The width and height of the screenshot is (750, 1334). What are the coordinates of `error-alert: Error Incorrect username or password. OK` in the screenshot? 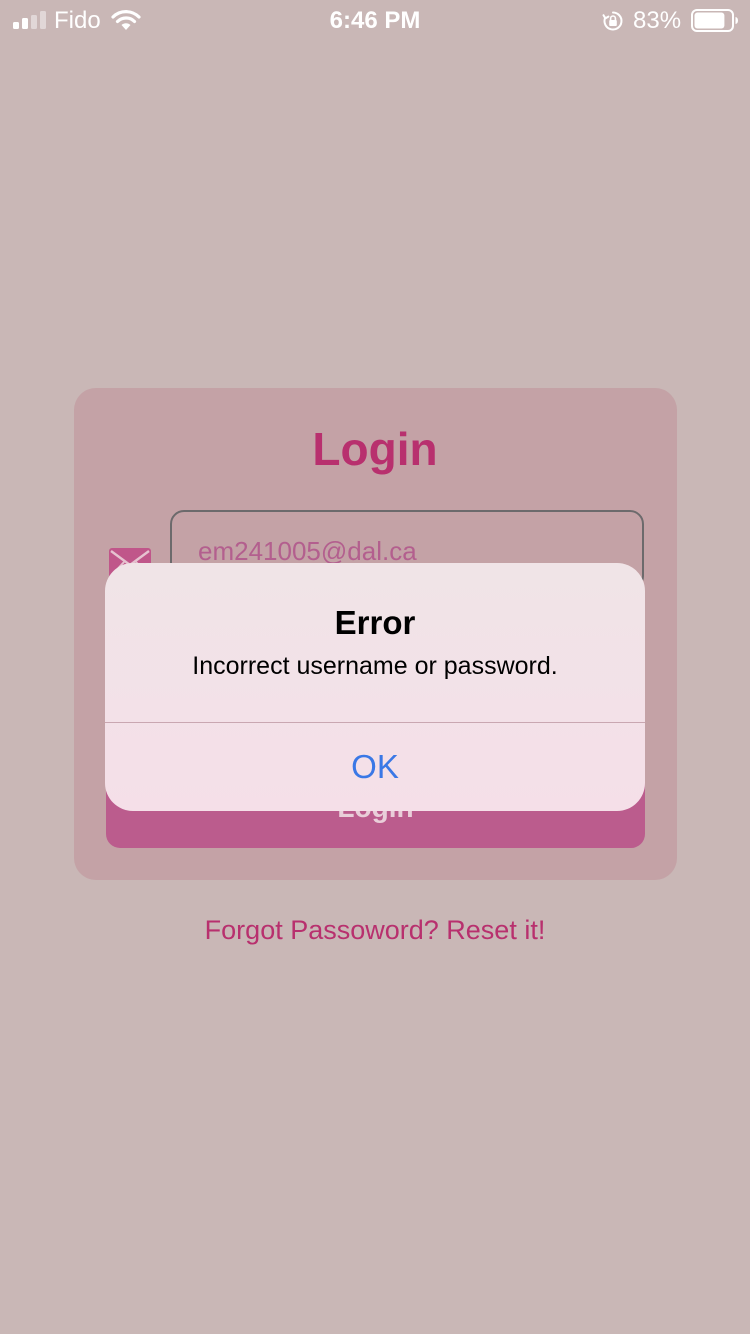 It's located at (375, 687).